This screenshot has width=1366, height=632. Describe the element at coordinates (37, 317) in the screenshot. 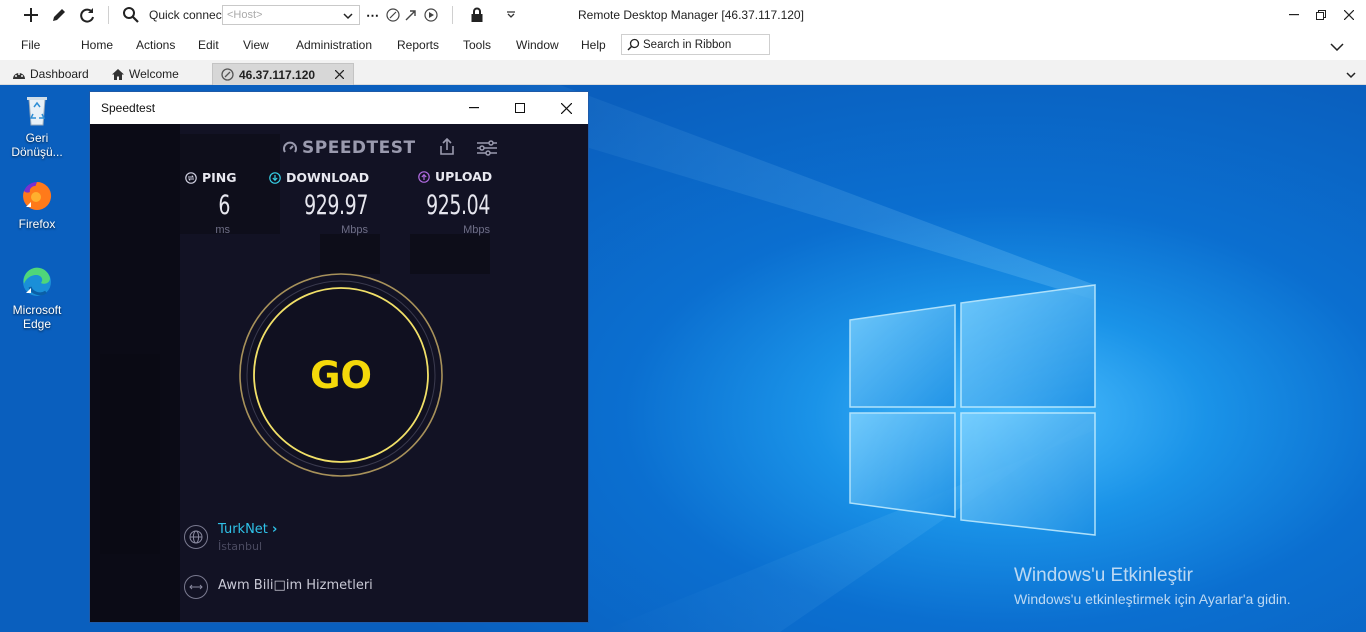

I see `desktop-icon-label: Microsoft Edge` at that location.